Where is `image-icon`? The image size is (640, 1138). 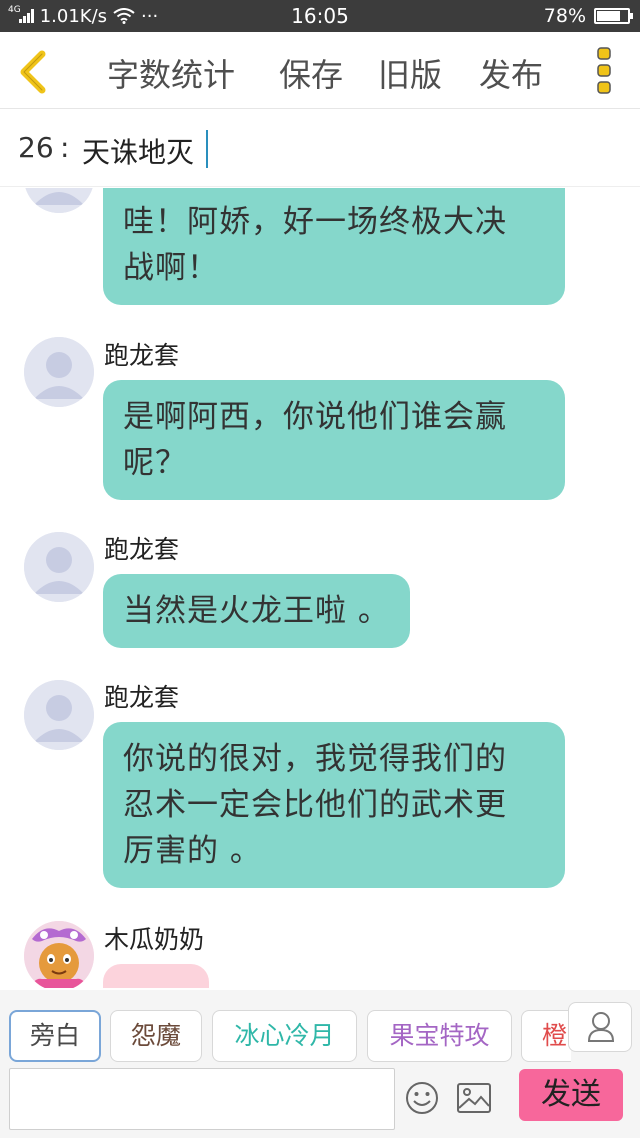 image-icon is located at coordinates (474, 1098).